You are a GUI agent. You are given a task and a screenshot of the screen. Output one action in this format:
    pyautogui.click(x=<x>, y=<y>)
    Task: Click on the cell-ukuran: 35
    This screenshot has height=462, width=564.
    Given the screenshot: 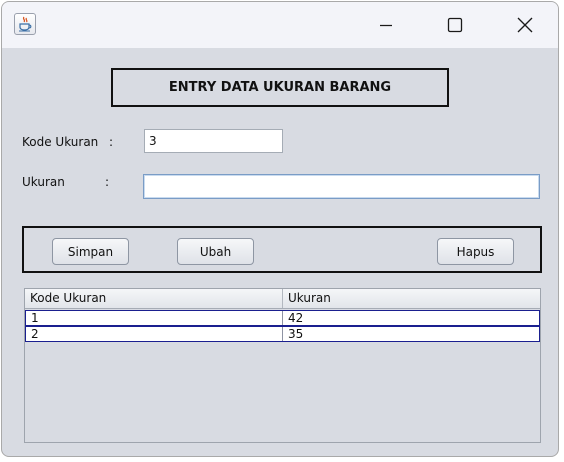 What is the action you would take?
    pyautogui.click(x=296, y=334)
    